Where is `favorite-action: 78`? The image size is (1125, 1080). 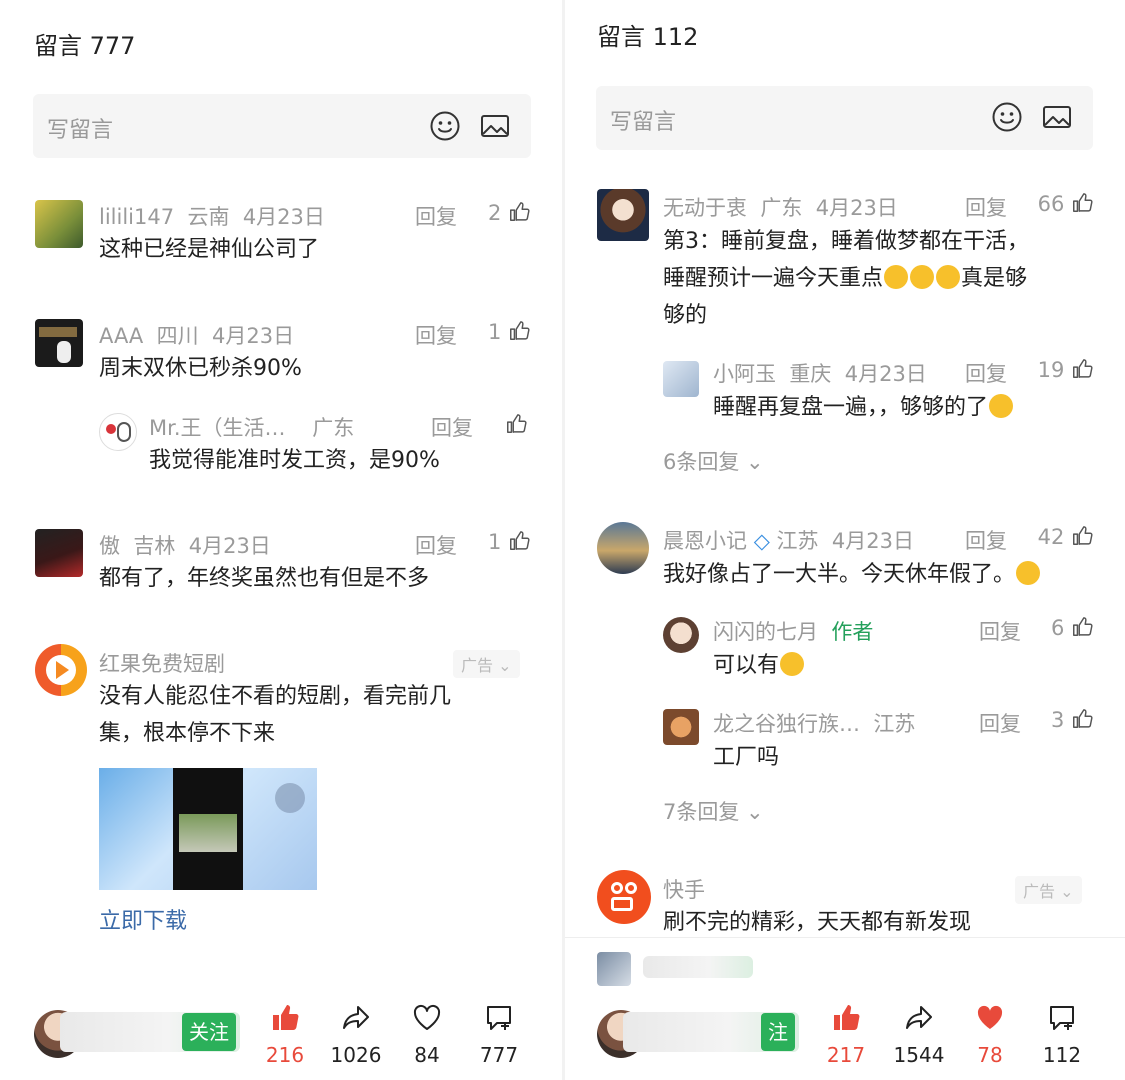
favorite-action: 78 is located at coordinates (990, 1034).